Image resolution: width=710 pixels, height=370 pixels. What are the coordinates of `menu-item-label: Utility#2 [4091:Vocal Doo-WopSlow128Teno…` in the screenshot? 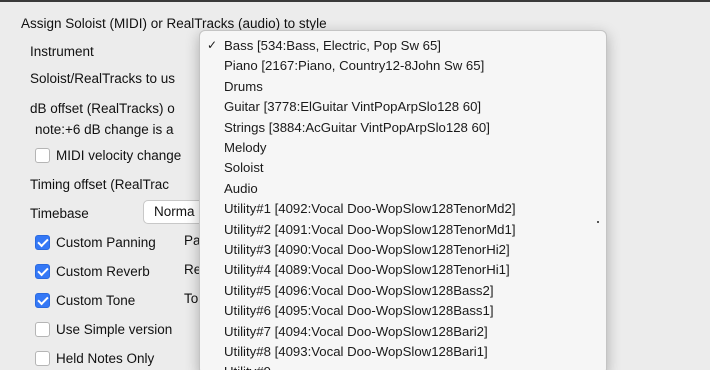 It's located at (370, 229).